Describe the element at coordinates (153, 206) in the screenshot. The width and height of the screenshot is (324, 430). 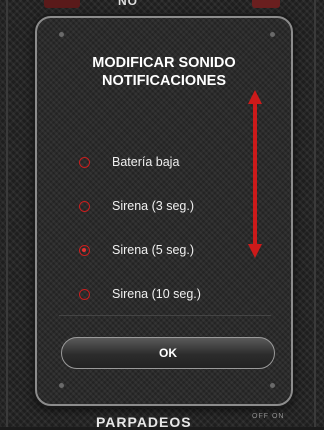
I see `option-label: Sirena (3 seg.)` at that location.